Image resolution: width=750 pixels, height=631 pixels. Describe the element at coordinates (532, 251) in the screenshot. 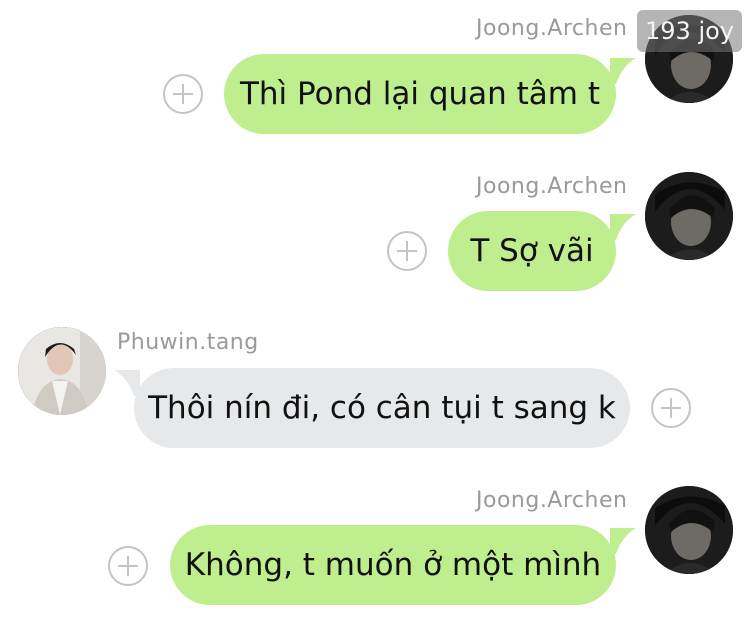

I see `message-bubble: T Sợ vãi` at that location.